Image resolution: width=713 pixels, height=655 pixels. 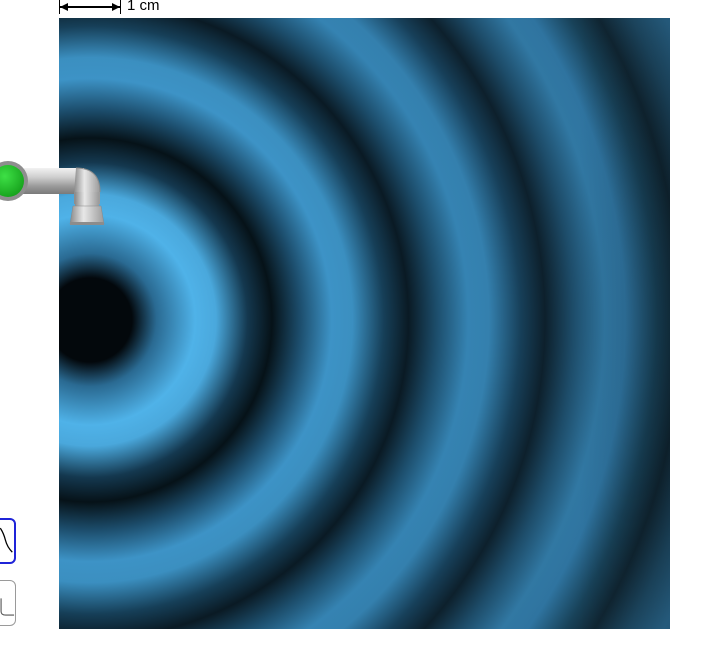 What do you see at coordinates (7, 607) in the screenshot?
I see `pulse-icon` at bounding box center [7, 607].